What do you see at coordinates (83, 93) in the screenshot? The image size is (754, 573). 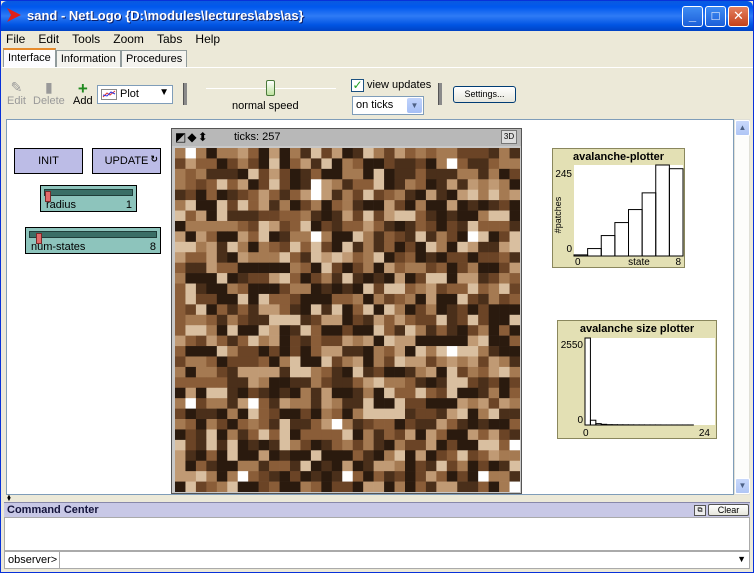 I see `add-tool: + Add` at bounding box center [83, 93].